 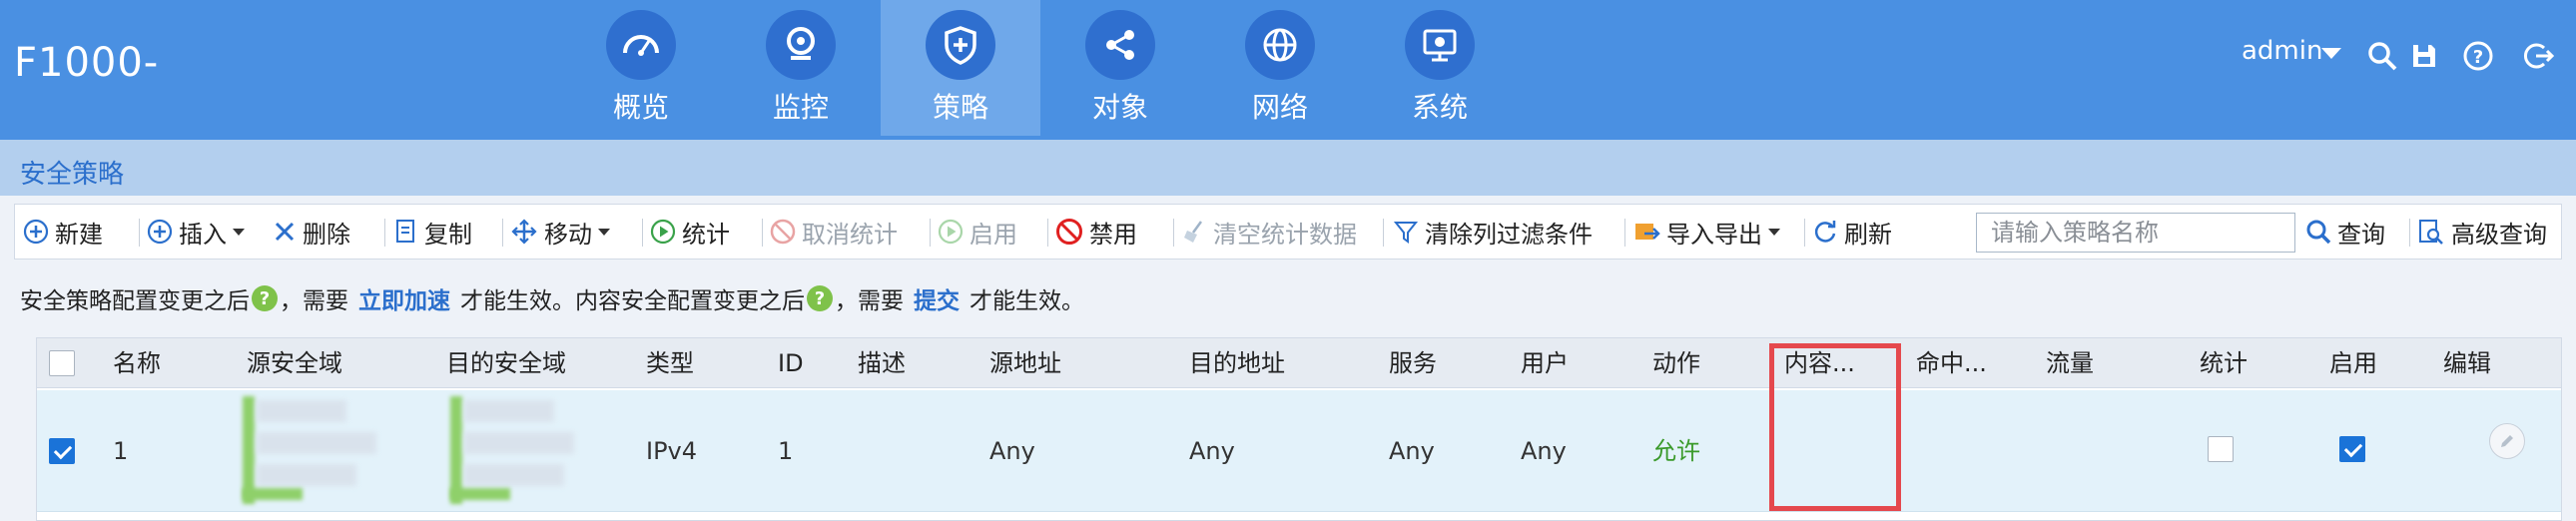 I want to click on app-title: F1000-, so click(x=87, y=63).